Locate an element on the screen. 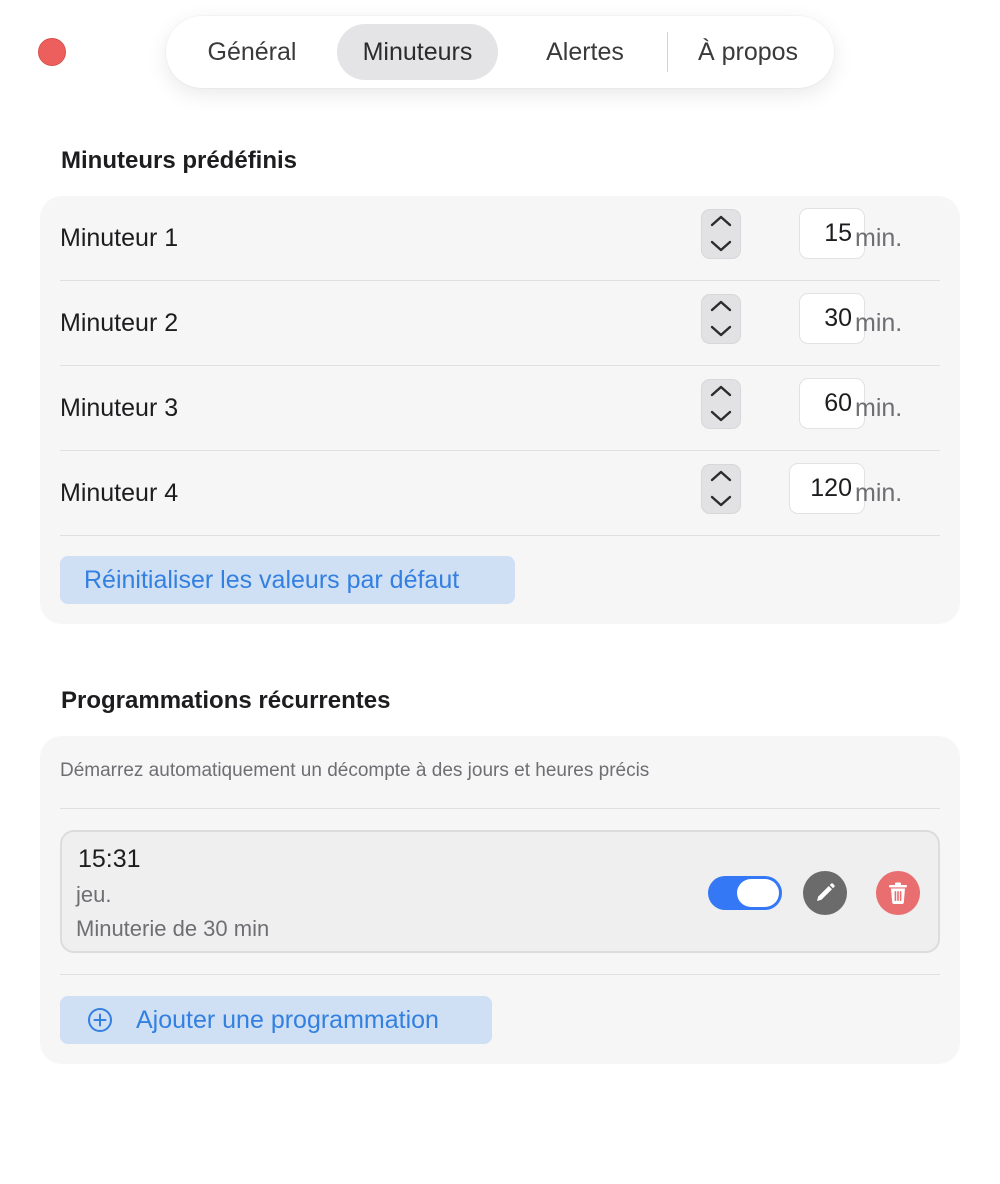 This screenshot has width=1000, height=1184. schedule-item: 15:31 jeu. Minuterie de 30 min is located at coordinates (500, 891).